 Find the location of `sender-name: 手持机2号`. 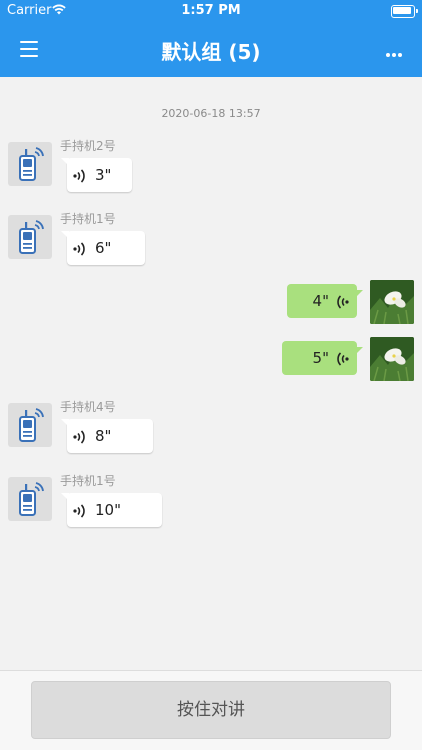

sender-name: 手持机2号 is located at coordinates (88, 146).